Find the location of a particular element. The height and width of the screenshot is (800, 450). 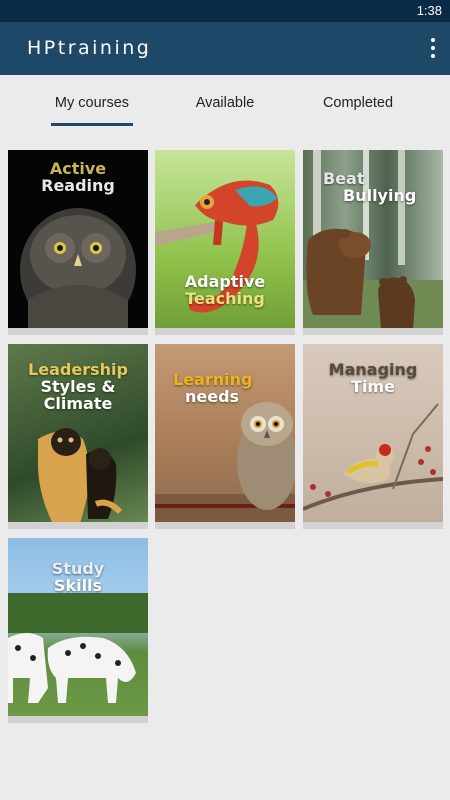

course-title-line1: Managing is located at coordinates (373, 369).